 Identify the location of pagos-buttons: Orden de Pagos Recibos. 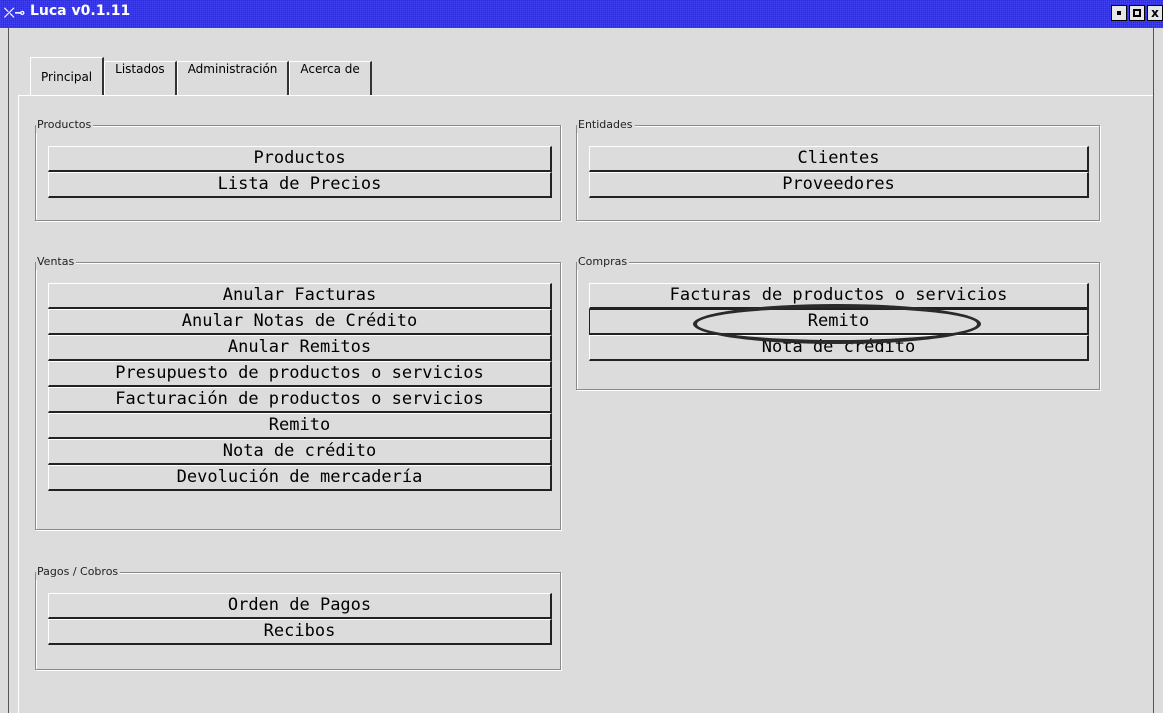
(300, 619).